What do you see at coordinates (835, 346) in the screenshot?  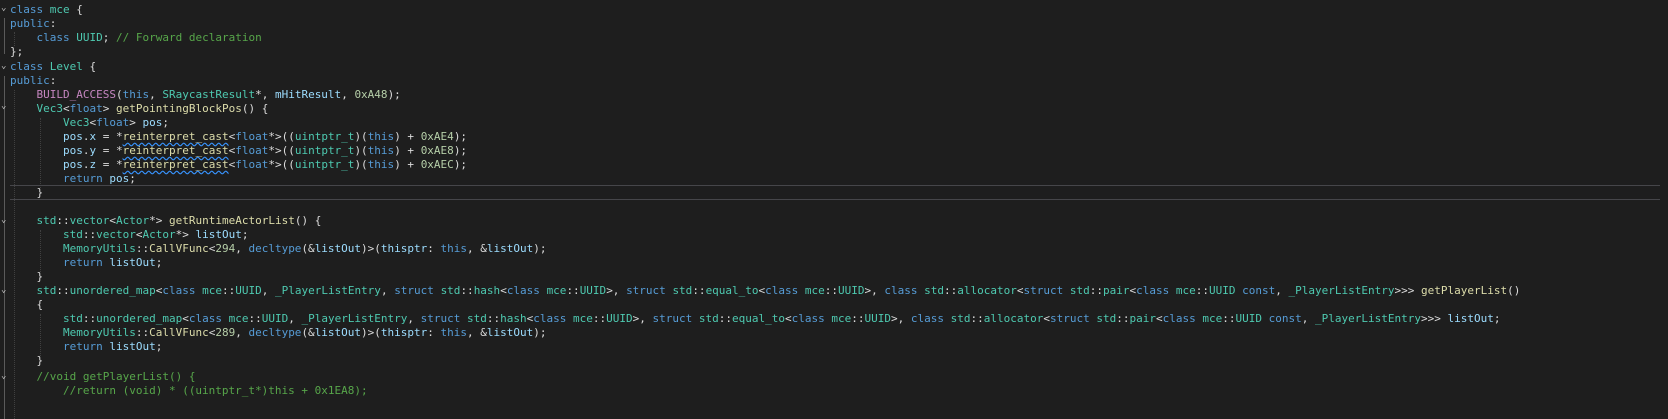 I see `code-line-25: return listOut;` at bounding box center [835, 346].